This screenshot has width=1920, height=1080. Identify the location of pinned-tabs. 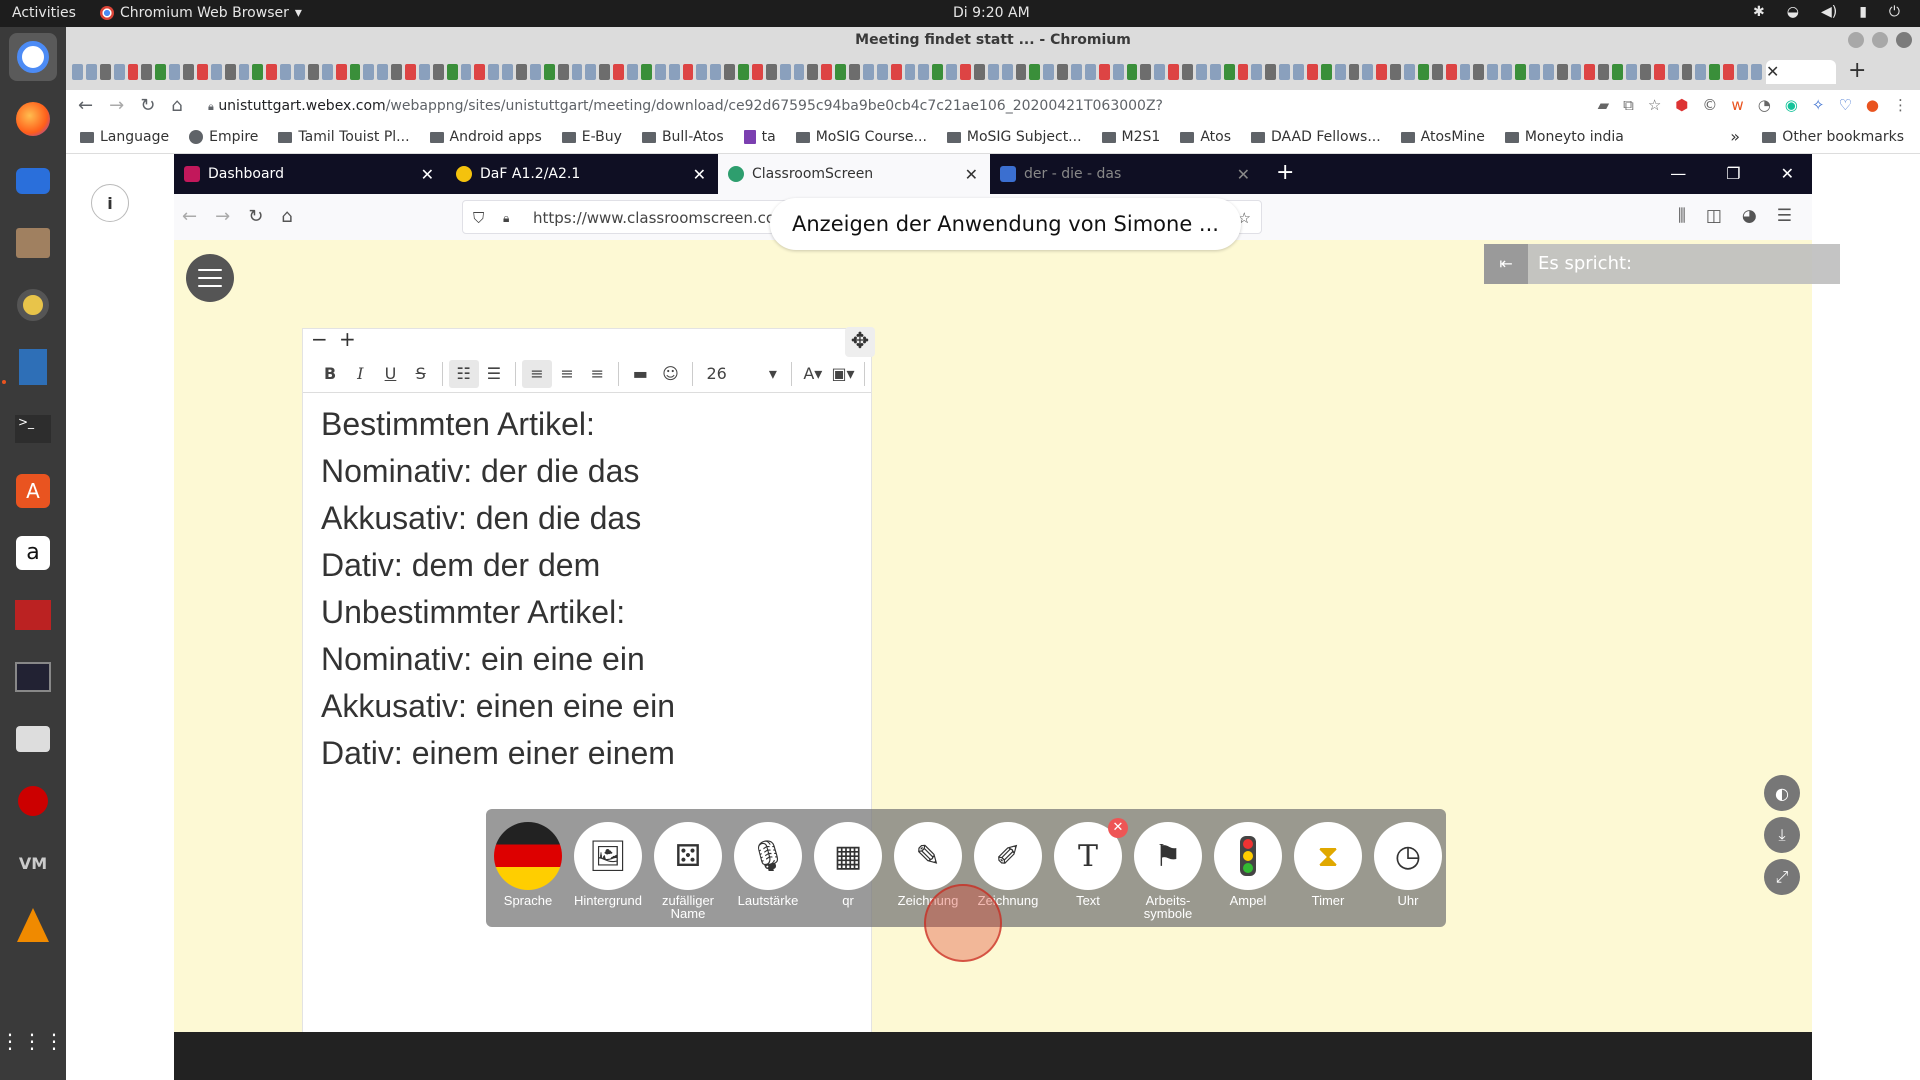
(917, 72).